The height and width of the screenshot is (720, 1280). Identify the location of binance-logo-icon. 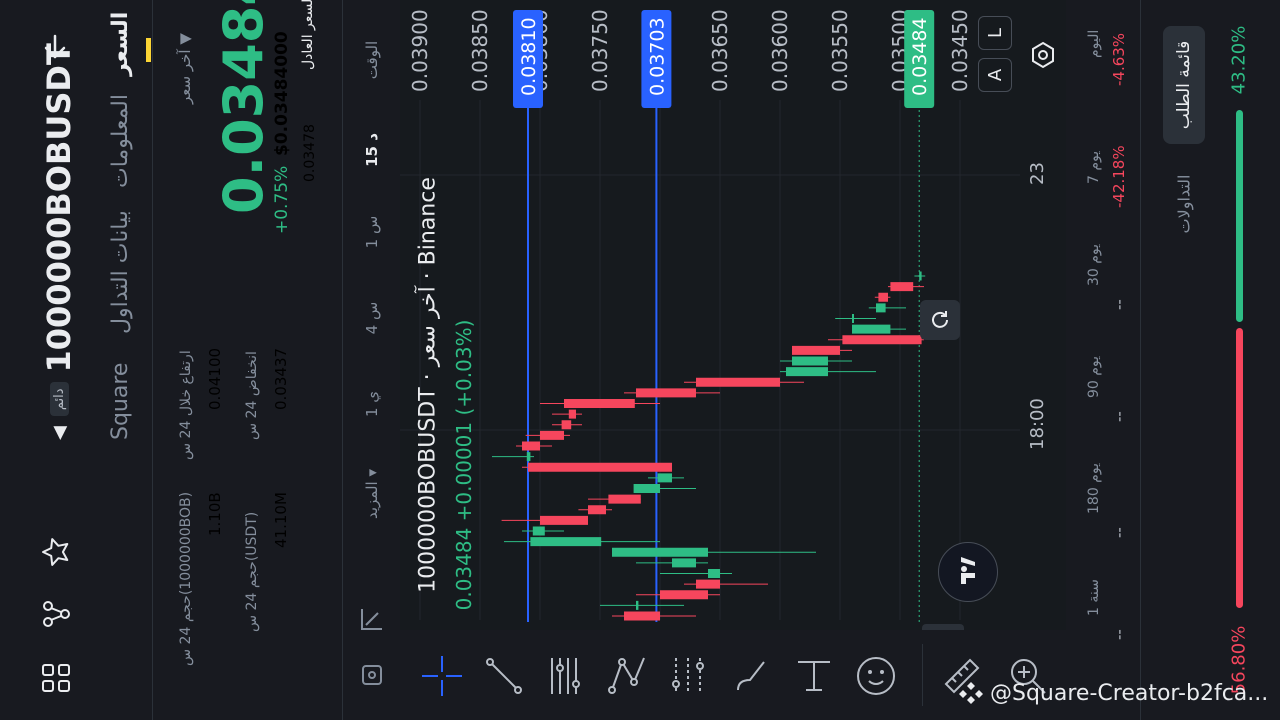
(971, 693).